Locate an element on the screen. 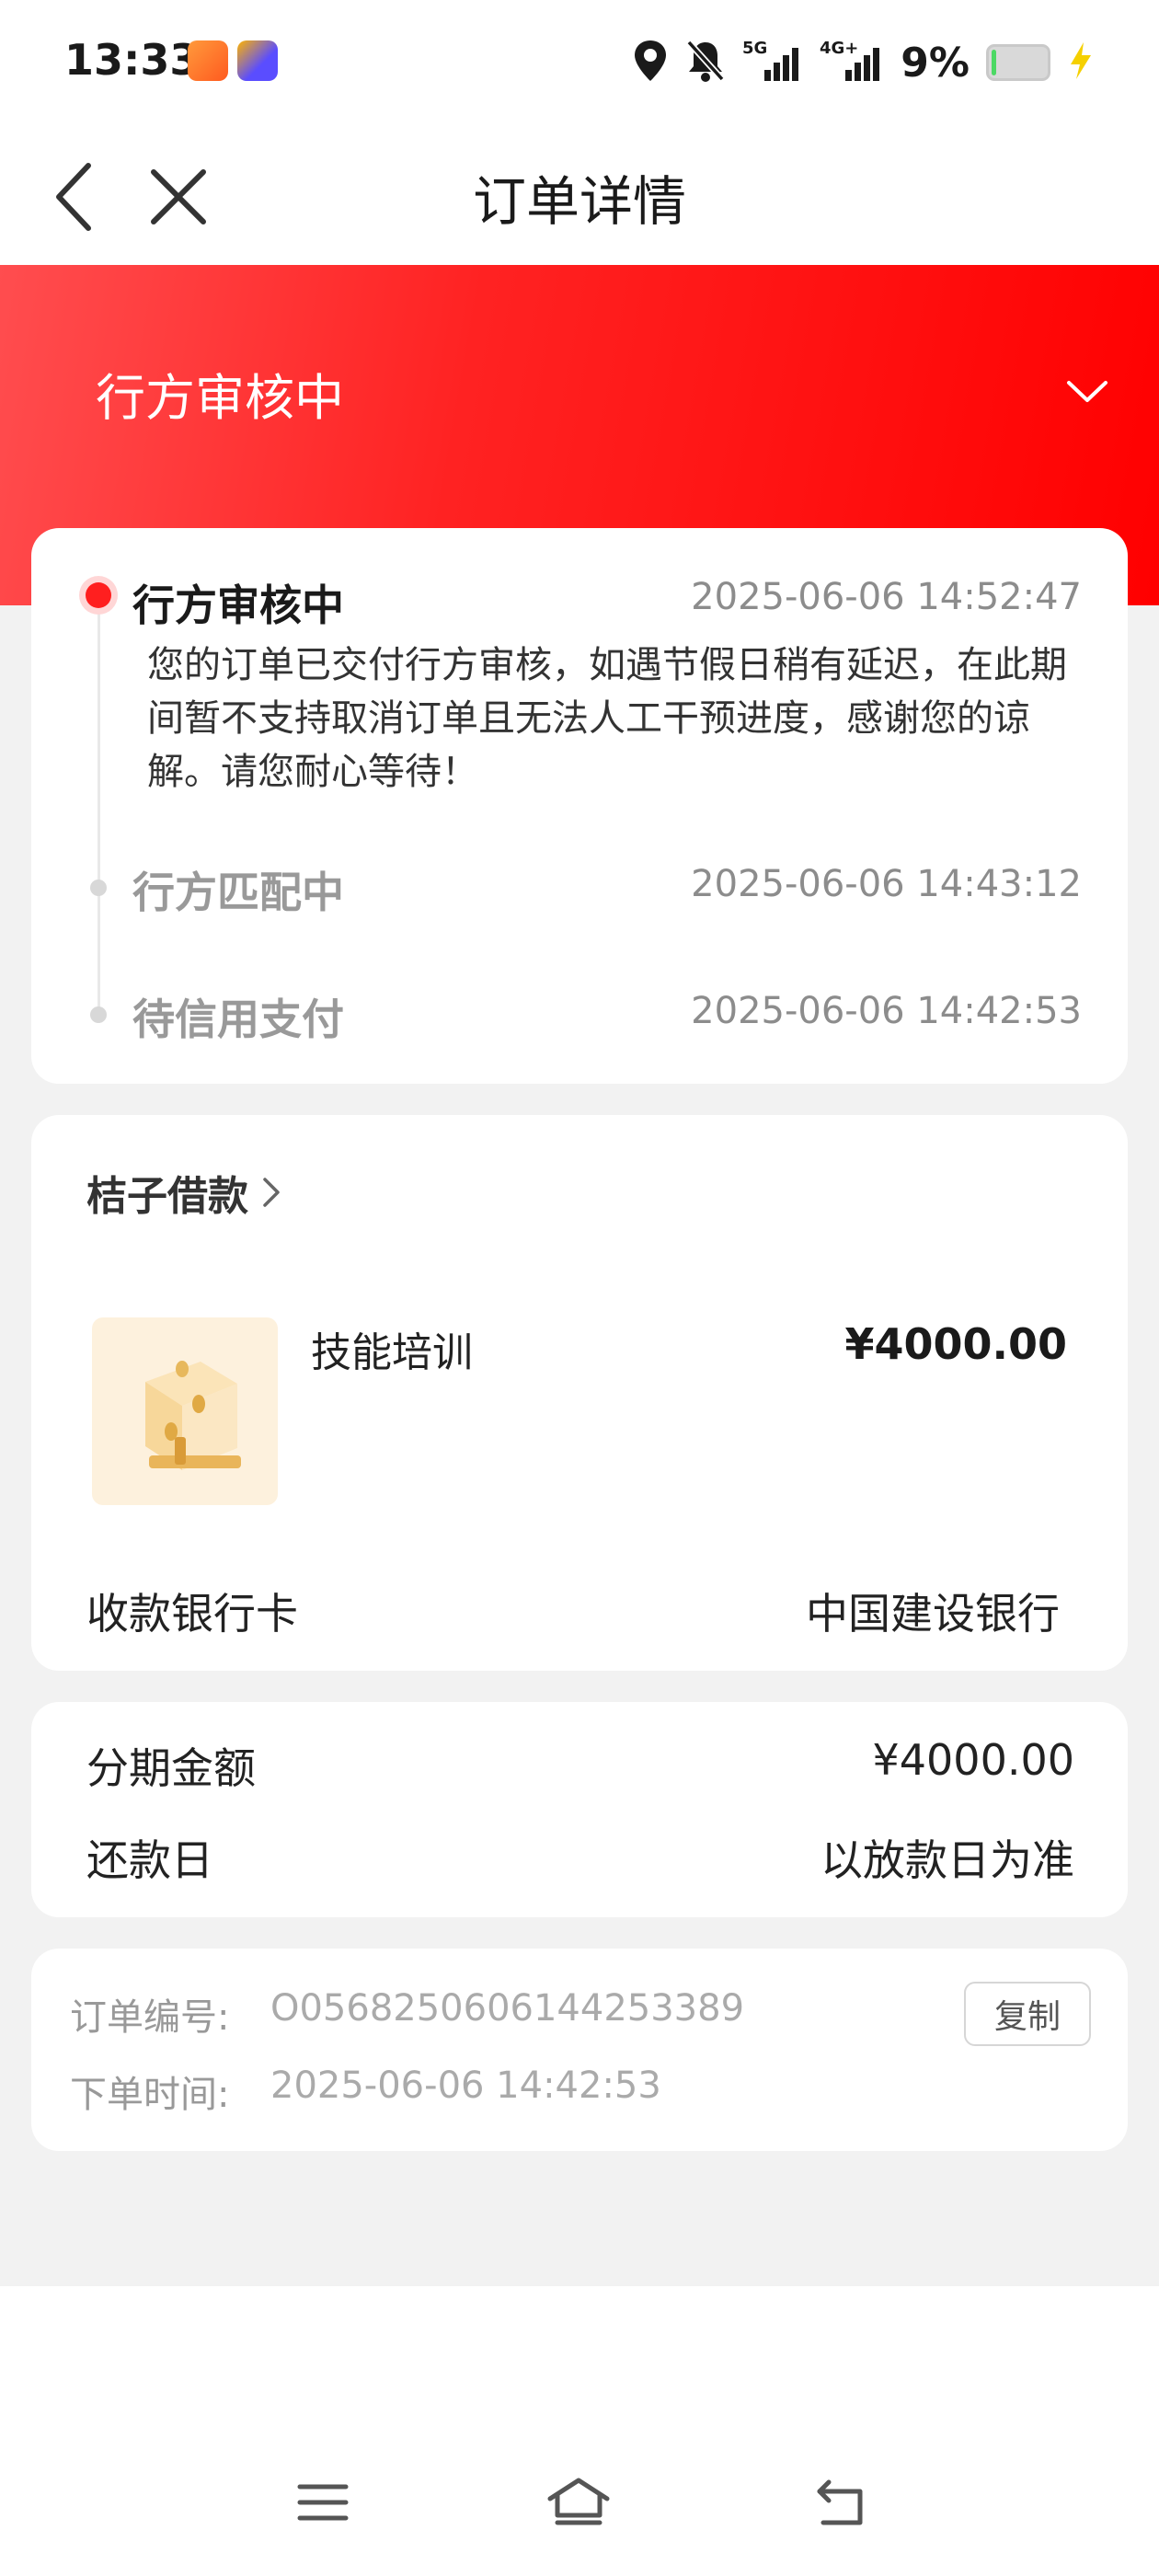 The width and height of the screenshot is (1159, 2576). battery-fill is located at coordinates (994, 62).